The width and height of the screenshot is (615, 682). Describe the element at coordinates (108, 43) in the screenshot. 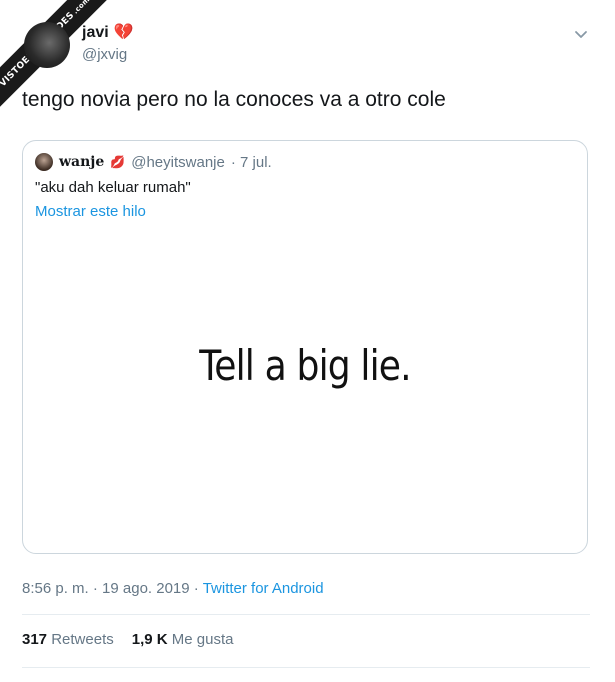

I see `tweet-author: javi 💔 @jxvig` at that location.